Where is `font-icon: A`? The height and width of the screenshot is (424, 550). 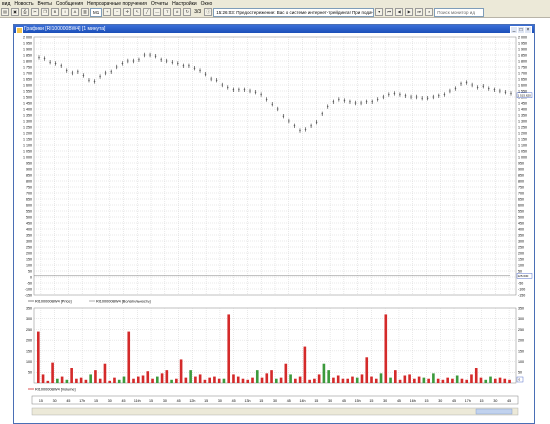
font-icon: A is located at coordinates (75, 12).